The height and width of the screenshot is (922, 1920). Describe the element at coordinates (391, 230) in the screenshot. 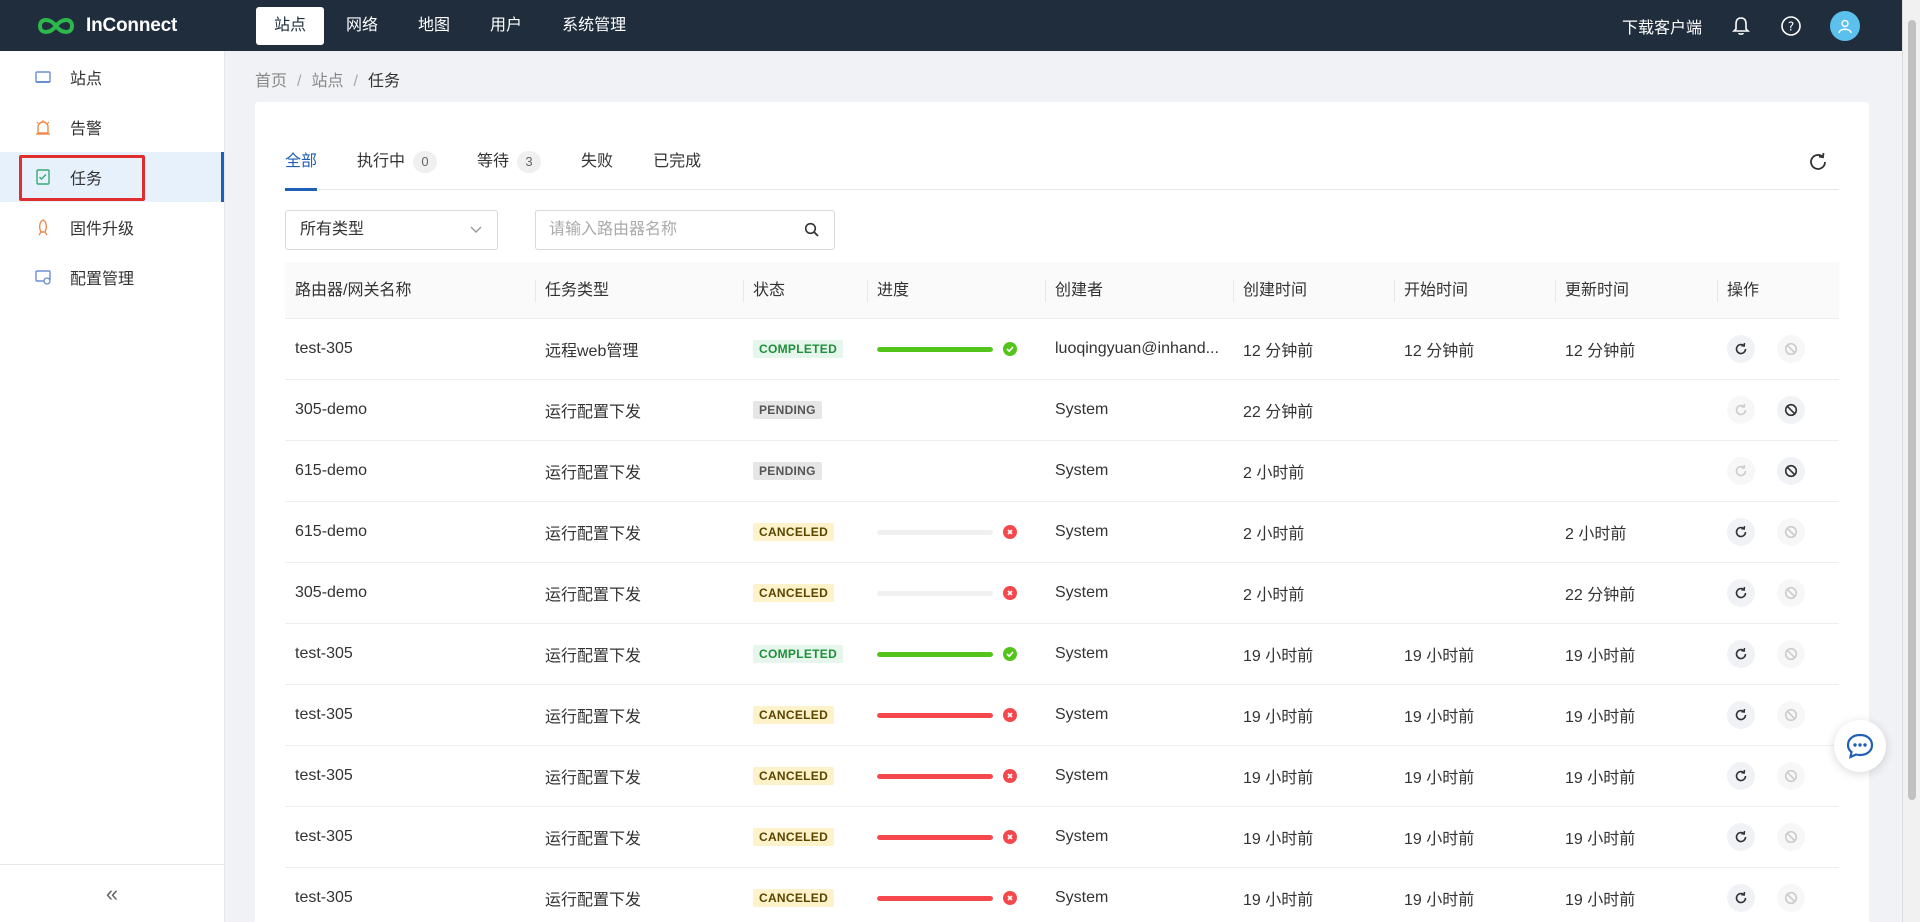

I see `task-type-select: 所有类型` at that location.